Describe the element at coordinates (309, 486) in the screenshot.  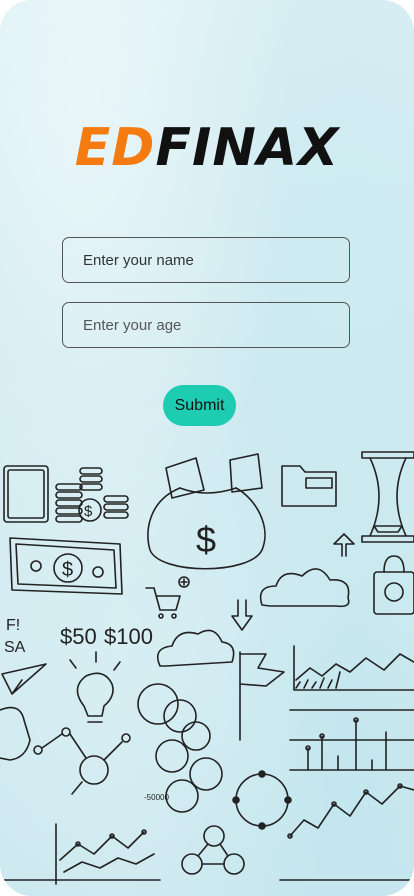
I see `folder-icon` at that location.